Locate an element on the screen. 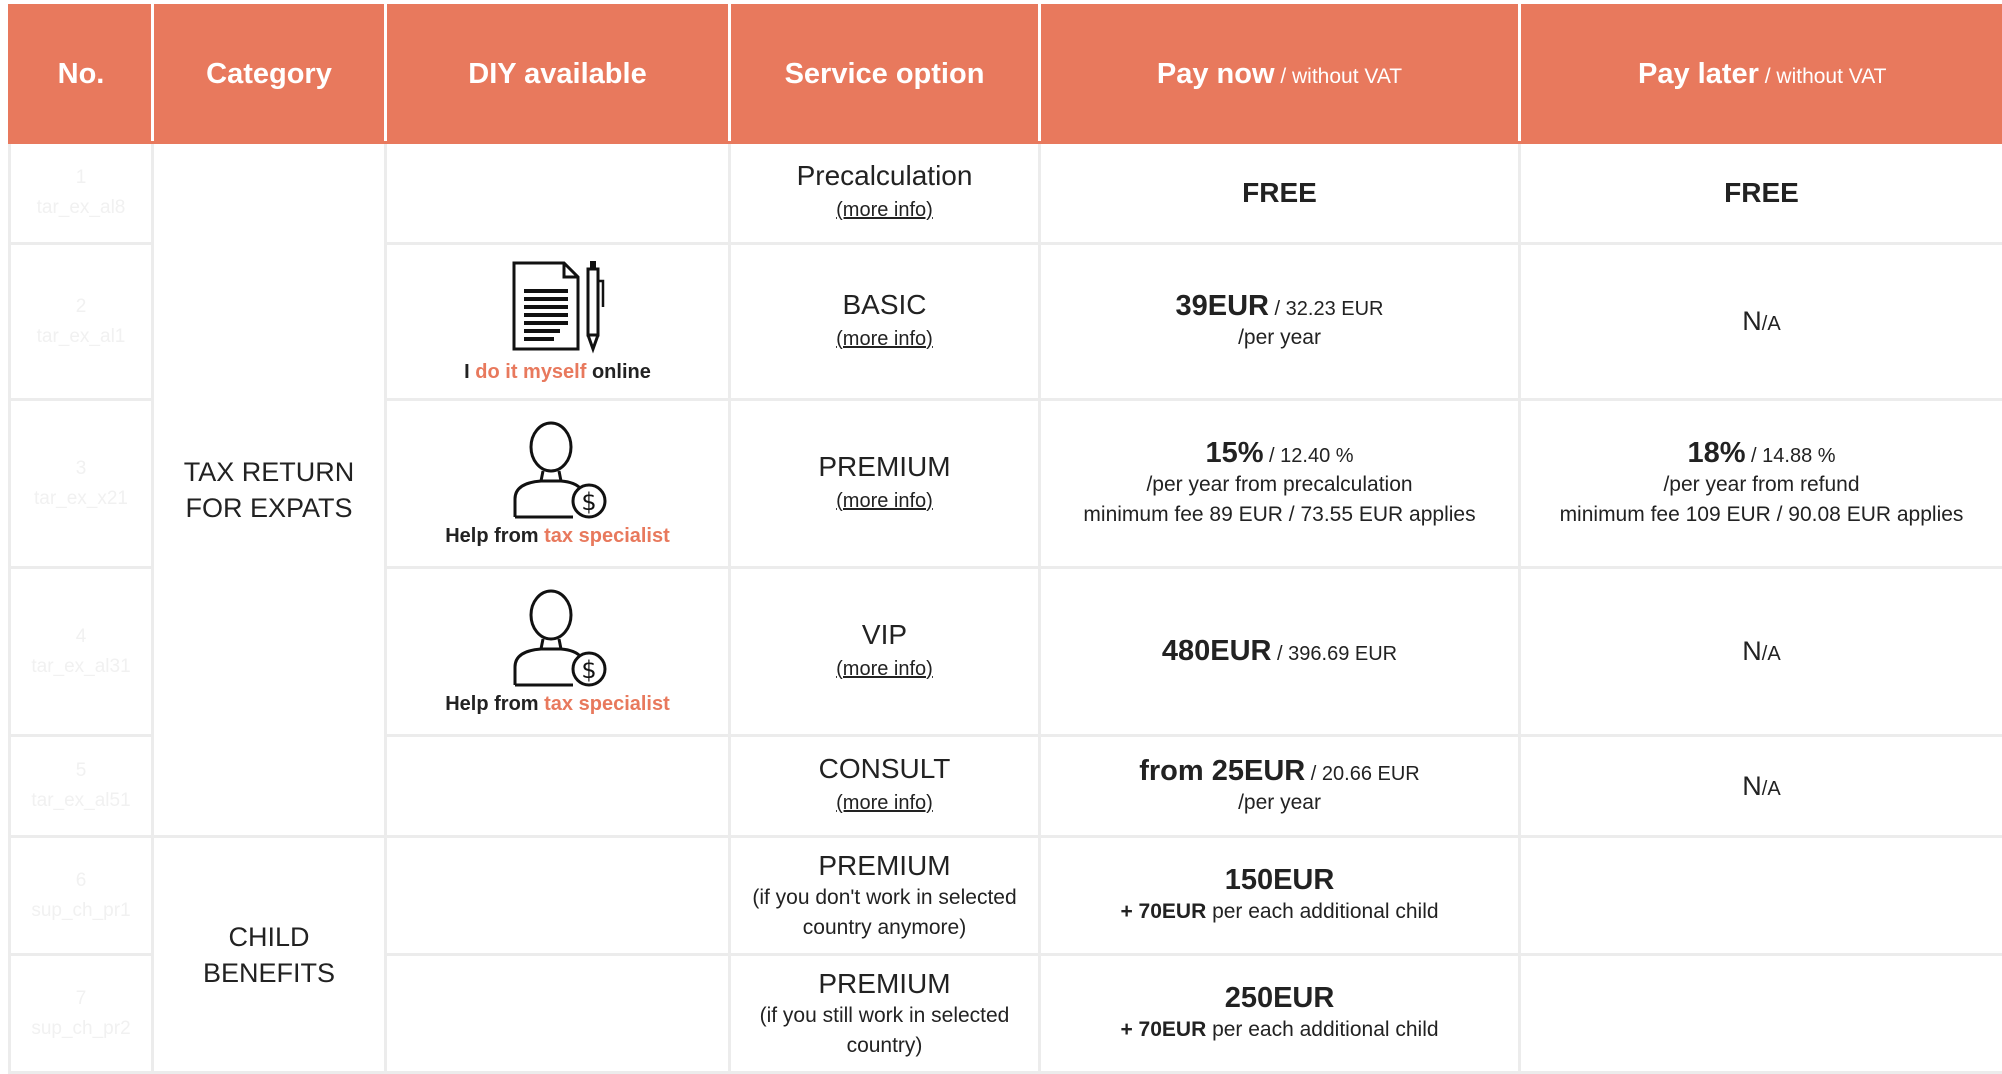 The width and height of the screenshot is (2002, 1074). service-cell: Precalculation(more info) is located at coordinates (885, 193).